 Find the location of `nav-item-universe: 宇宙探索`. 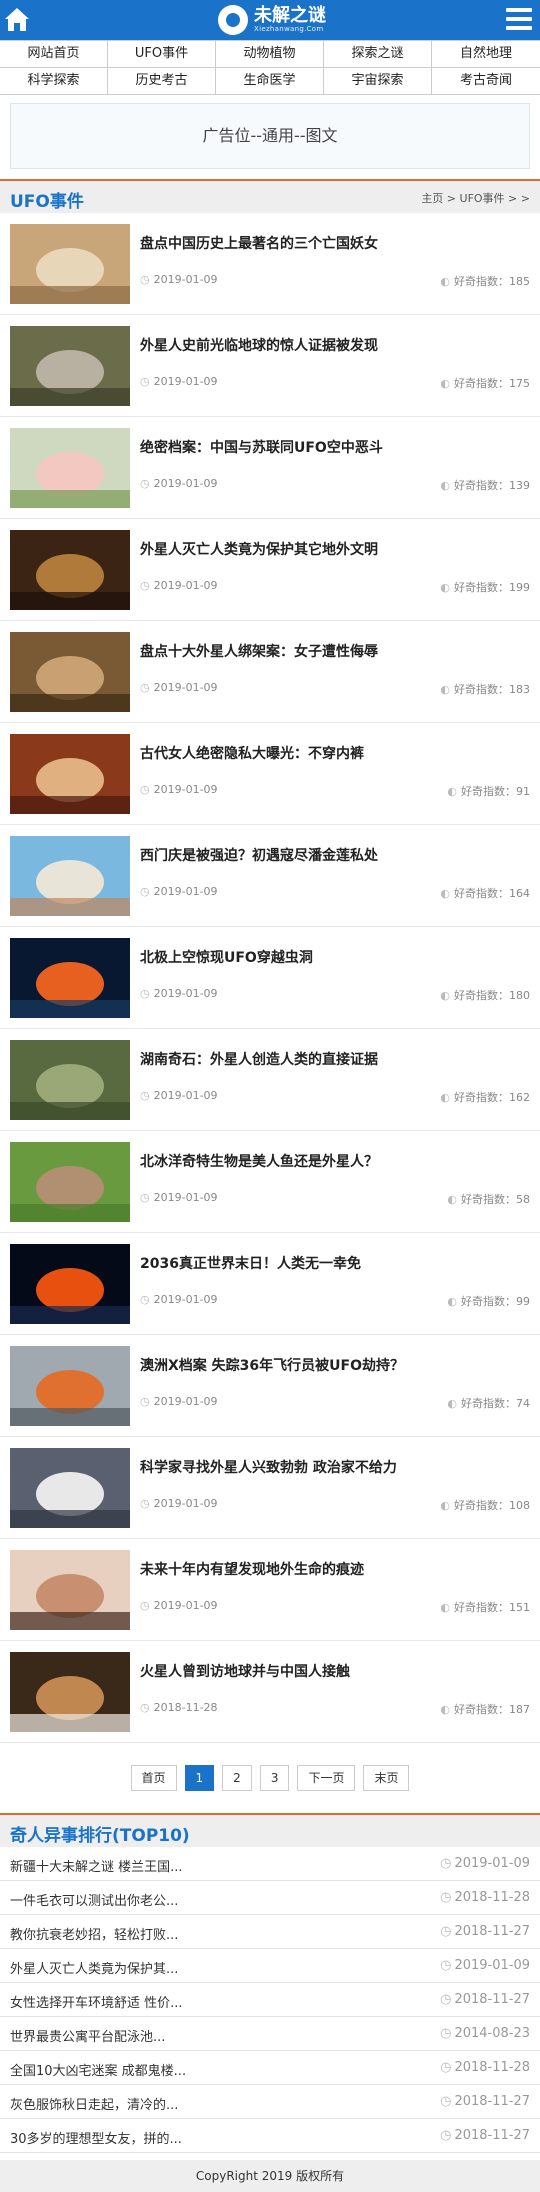

nav-item-universe: 宇宙探索 is located at coordinates (378, 80).